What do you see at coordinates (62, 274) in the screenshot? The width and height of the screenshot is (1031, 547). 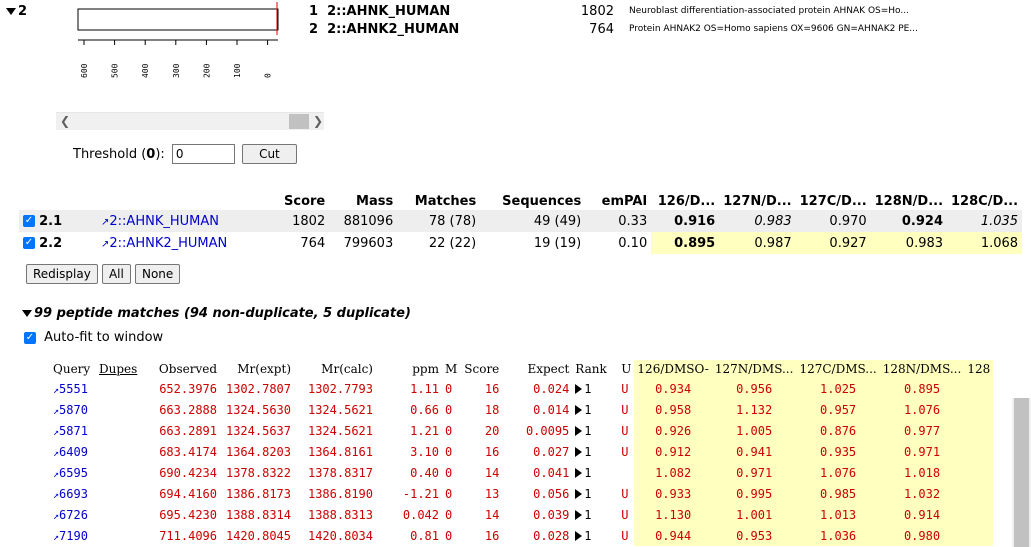 I see `redisplay-button: Redisplay` at bounding box center [62, 274].